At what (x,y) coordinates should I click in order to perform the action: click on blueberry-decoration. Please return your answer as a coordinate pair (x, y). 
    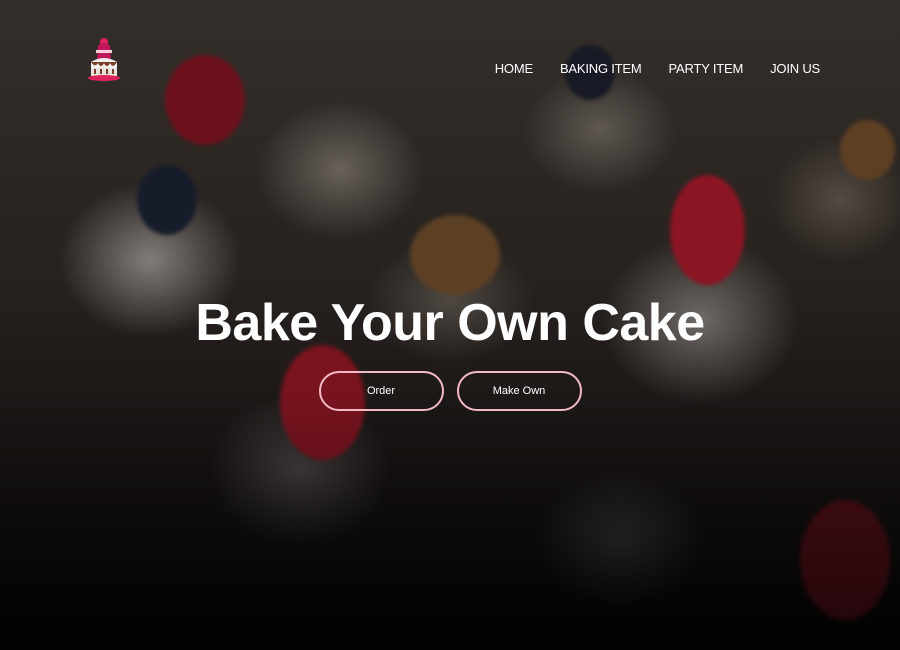
    Looking at the image, I should click on (167, 200).